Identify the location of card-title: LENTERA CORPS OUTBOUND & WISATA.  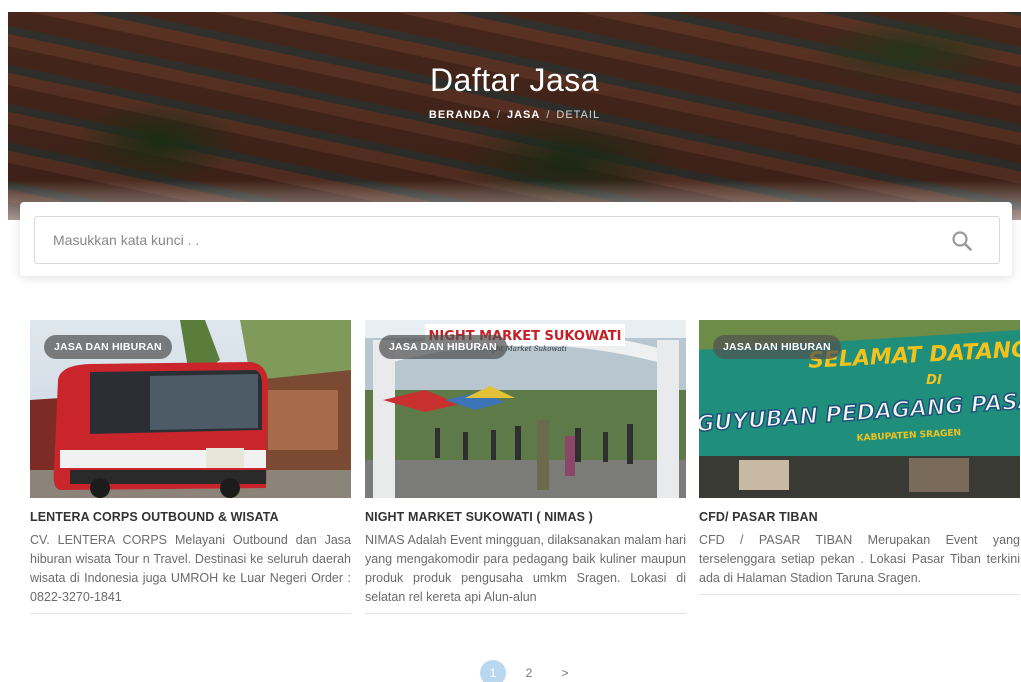
(190, 517).